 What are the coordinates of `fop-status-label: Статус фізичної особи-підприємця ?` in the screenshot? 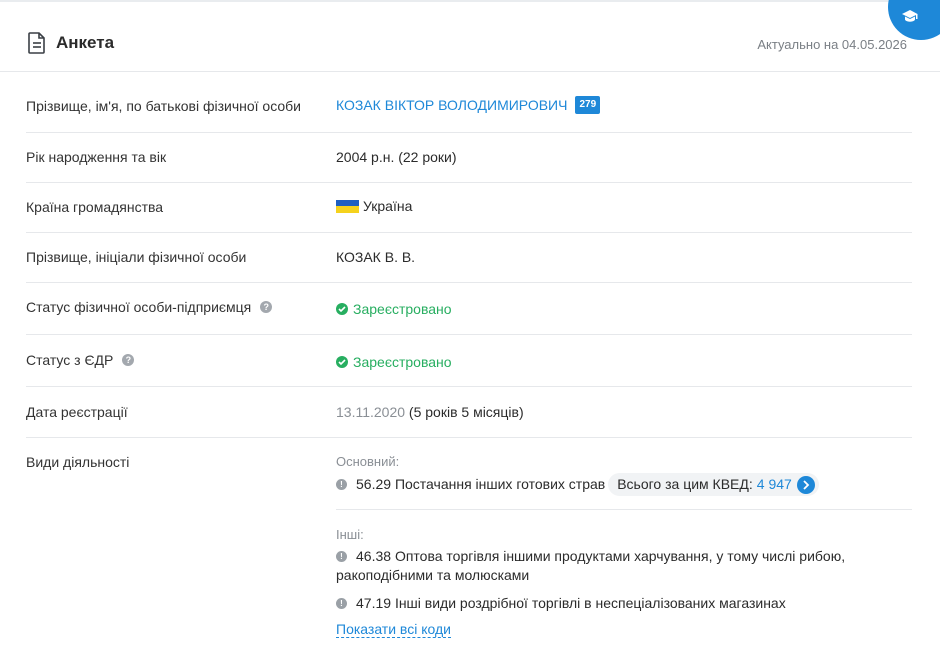 It's located at (149, 307).